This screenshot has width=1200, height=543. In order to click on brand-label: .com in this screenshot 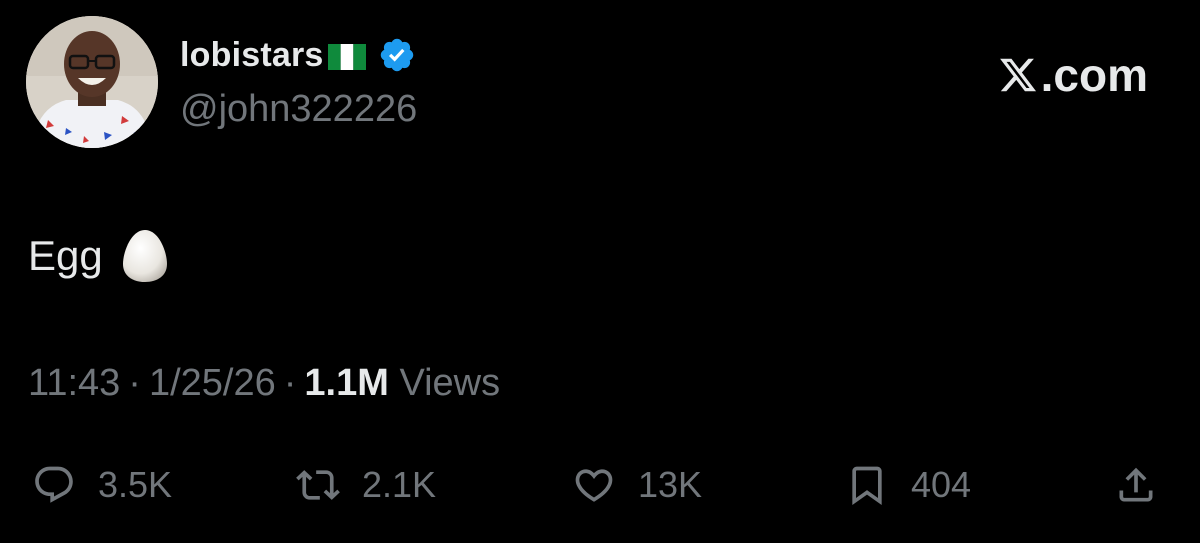, I will do `click(1094, 75)`.